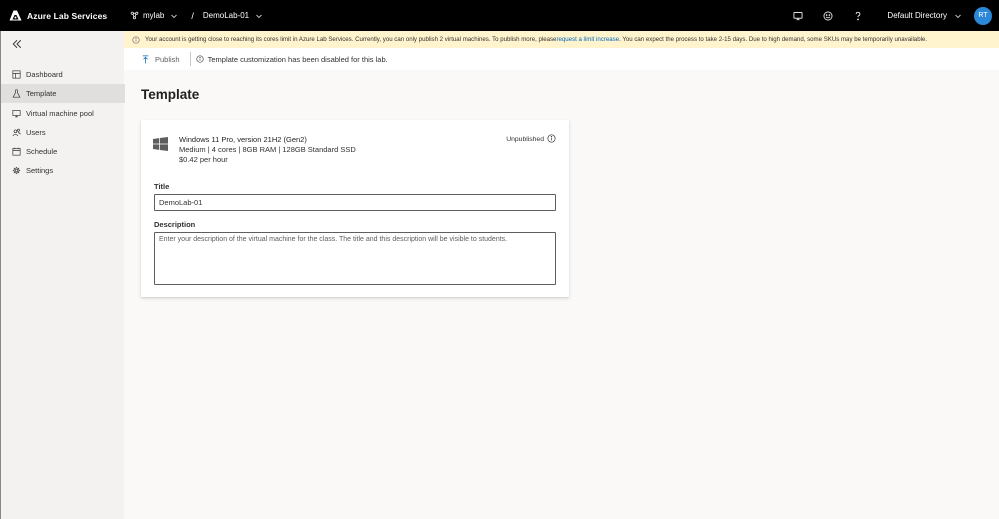  Describe the element at coordinates (60, 113) in the screenshot. I see `sidebar-item-label: Virtual machine pool` at that location.